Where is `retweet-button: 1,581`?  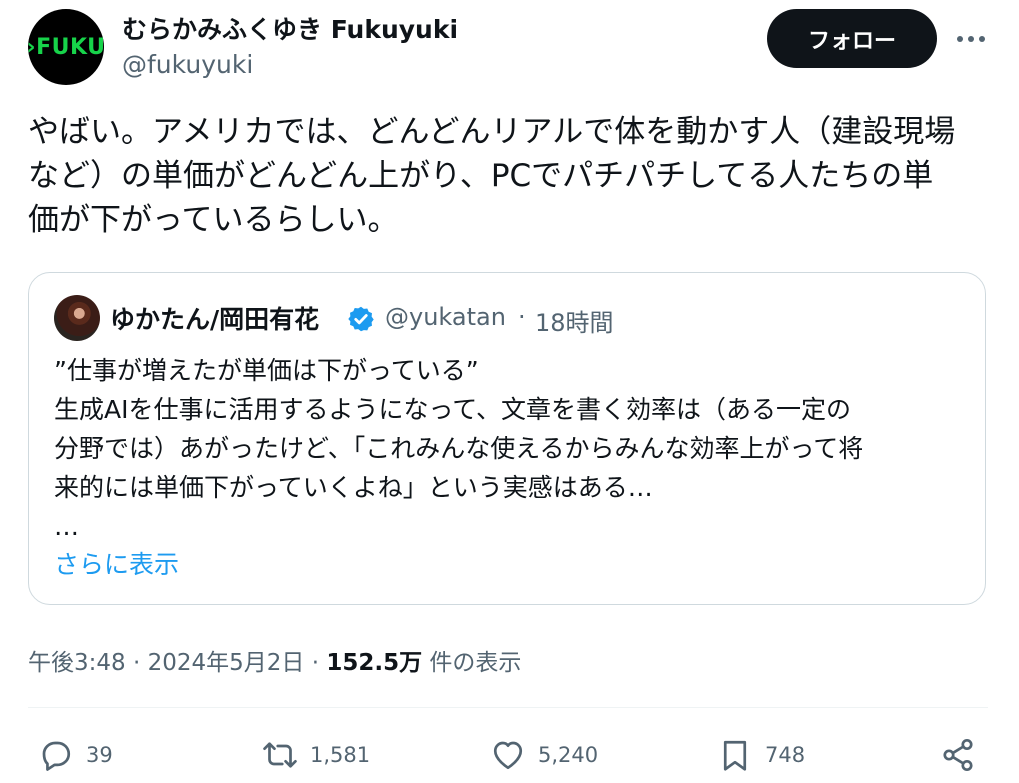
retweet-button: 1,581 is located at coordinates (316, 755).